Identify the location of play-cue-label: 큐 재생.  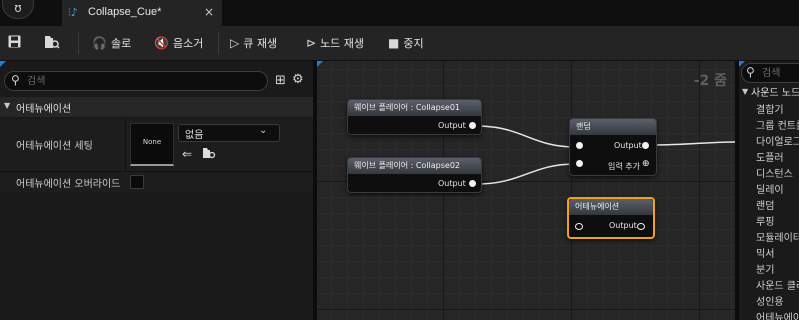
(260, 43).